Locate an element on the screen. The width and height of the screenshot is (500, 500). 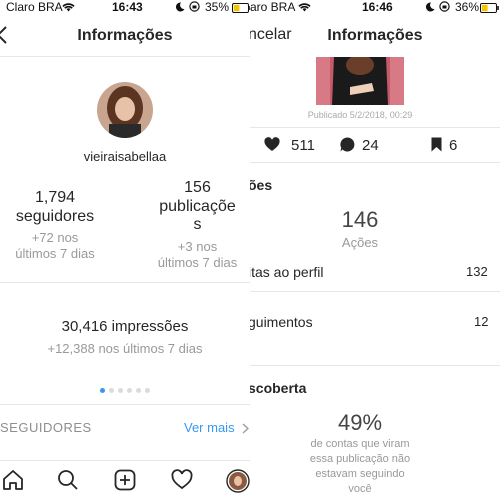
posts-label-wrap: s is located at coordinates (197, 224).